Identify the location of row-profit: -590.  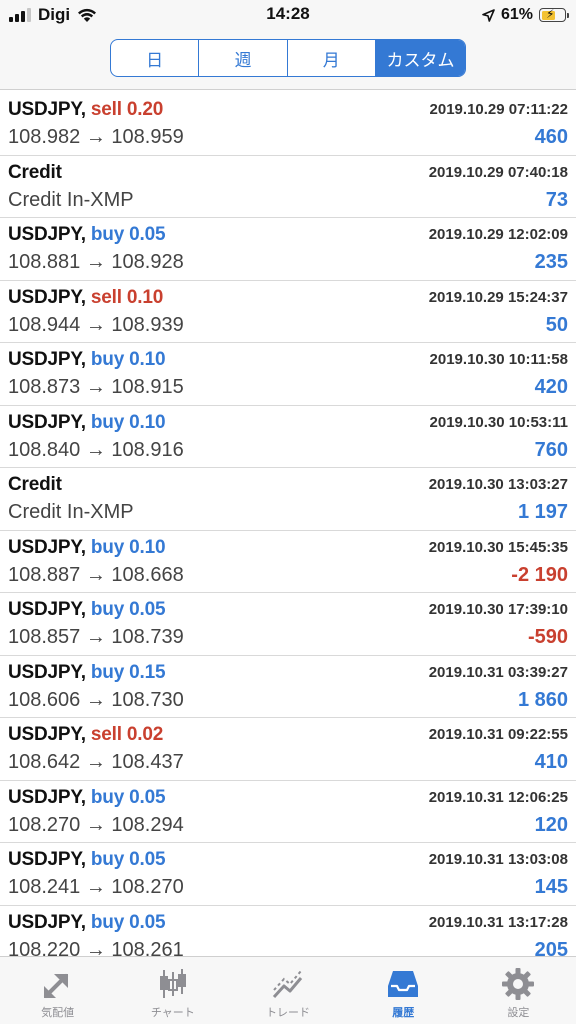
(547, 637).